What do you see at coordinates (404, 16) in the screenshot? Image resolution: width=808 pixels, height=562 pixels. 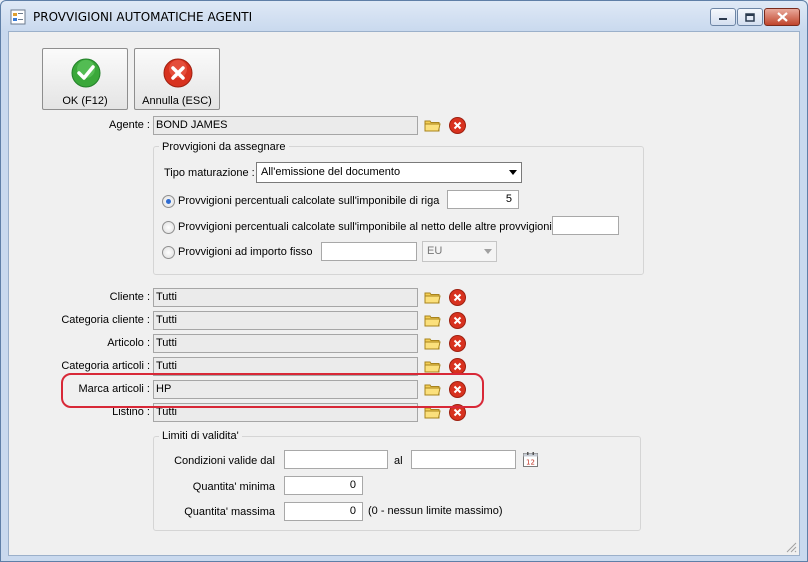 I see `title-bar: PROVVIGIONI AUTOMATICHE AGENTI` at bounding box center [404, 16].